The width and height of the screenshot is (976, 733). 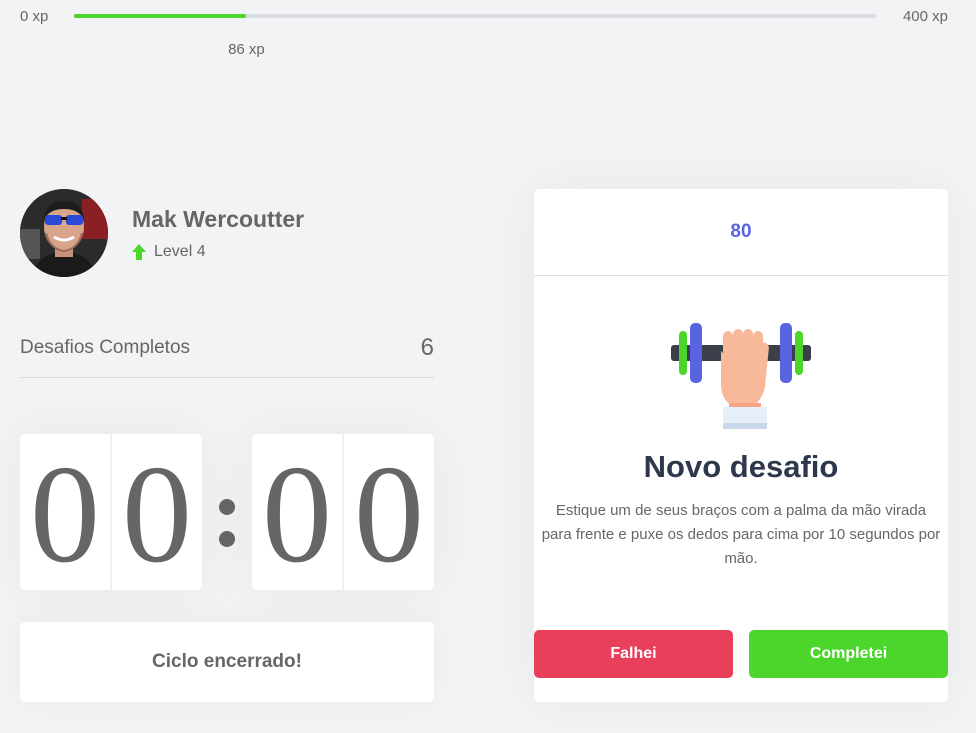 What do you see at coordinates (741, 466) in the screenshot?
I see `challenge-title: Novo desafio` at bounding box center [741, 466].